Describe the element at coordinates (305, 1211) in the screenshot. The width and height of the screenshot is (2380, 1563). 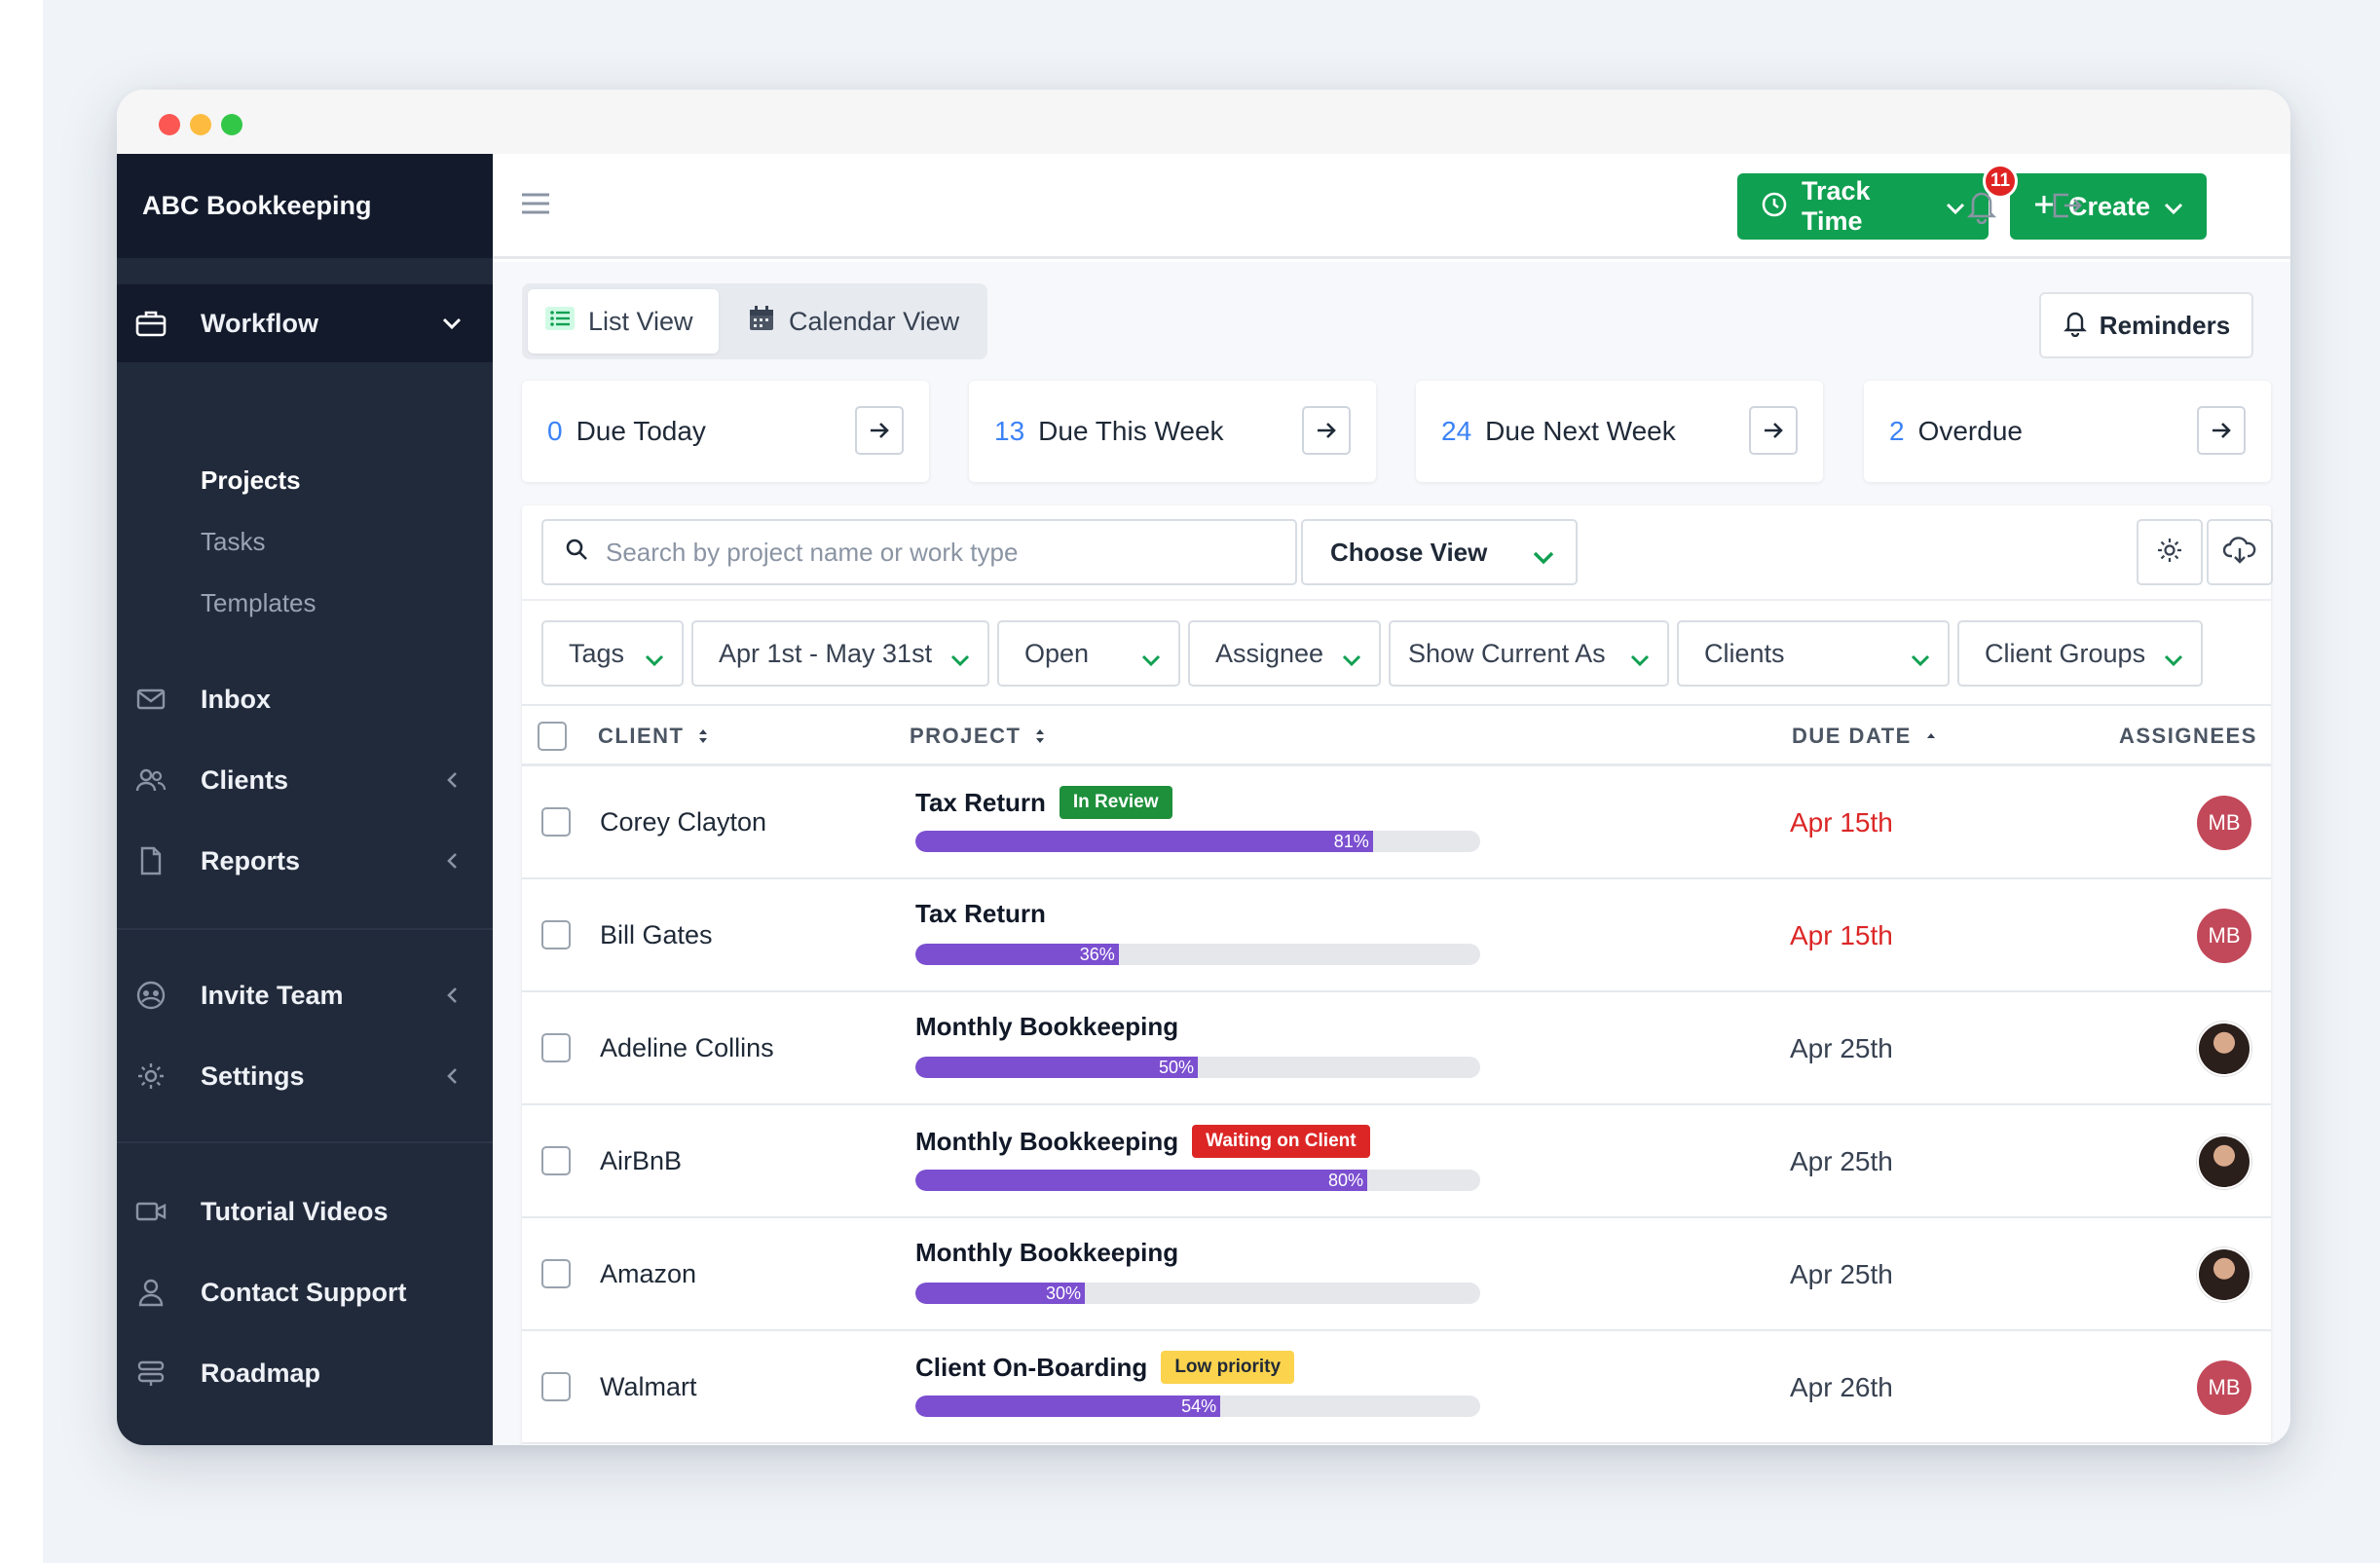
I see `sidebar-item-tutorial-videos: Tutorial Videos` at that location.